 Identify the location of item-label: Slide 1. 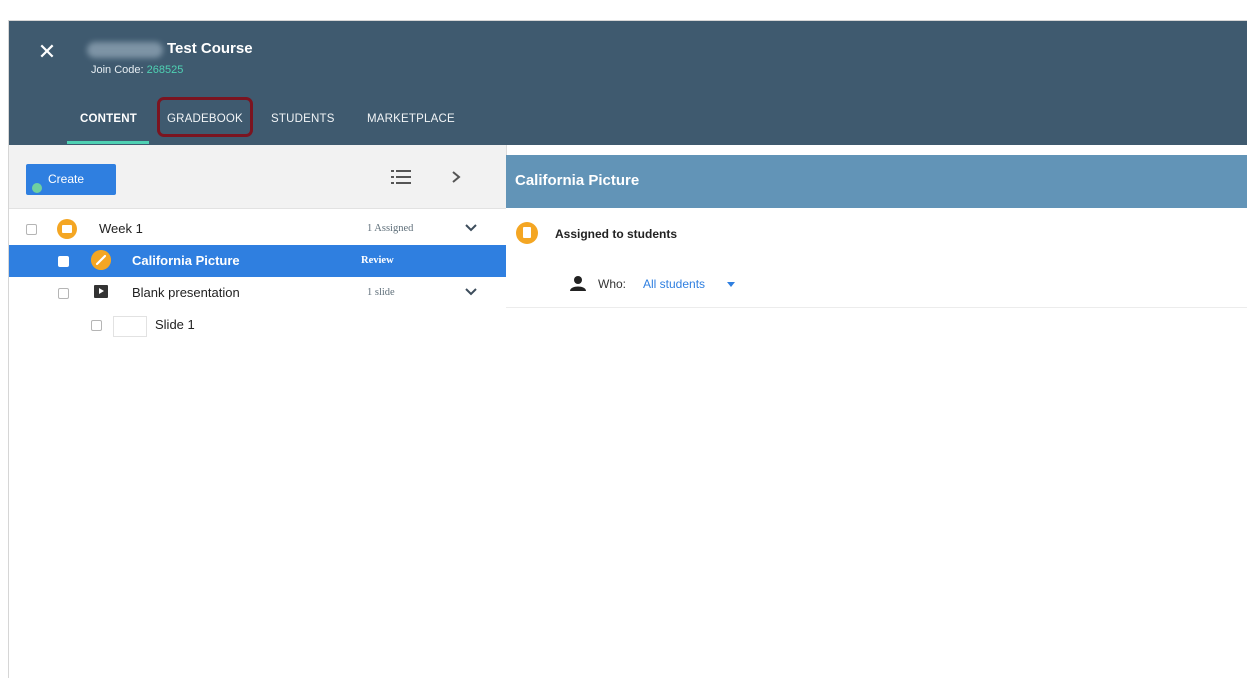
(175, 324).